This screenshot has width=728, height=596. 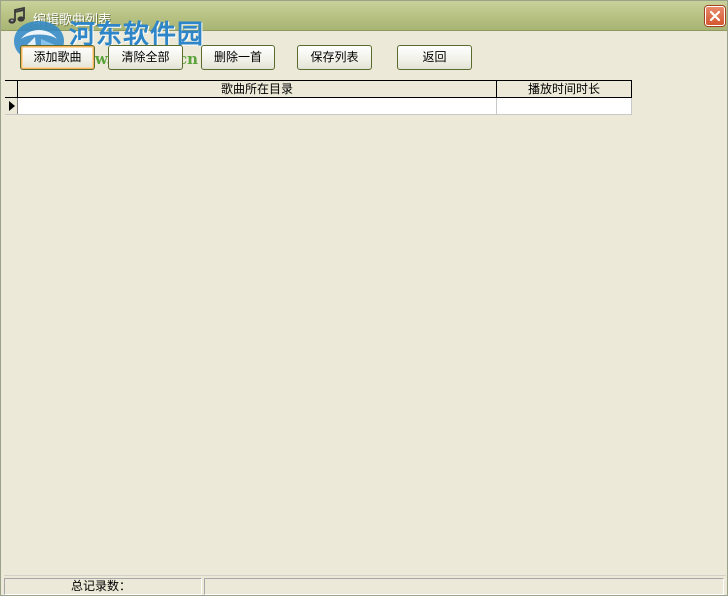 I want to click on save-list-button: 保存列表, so click(x=334, y=57).